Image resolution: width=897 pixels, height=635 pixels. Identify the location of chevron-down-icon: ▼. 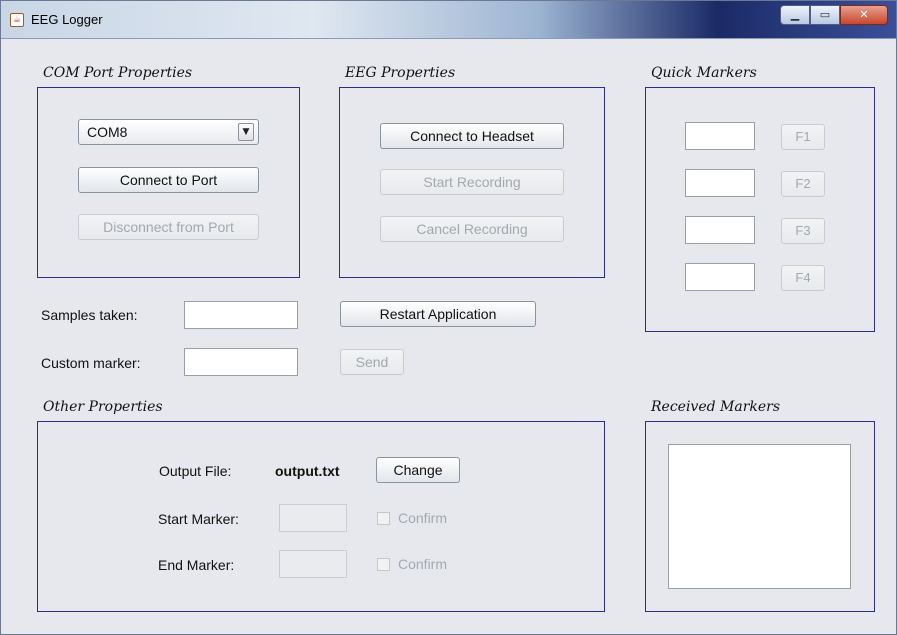
(246, 132).